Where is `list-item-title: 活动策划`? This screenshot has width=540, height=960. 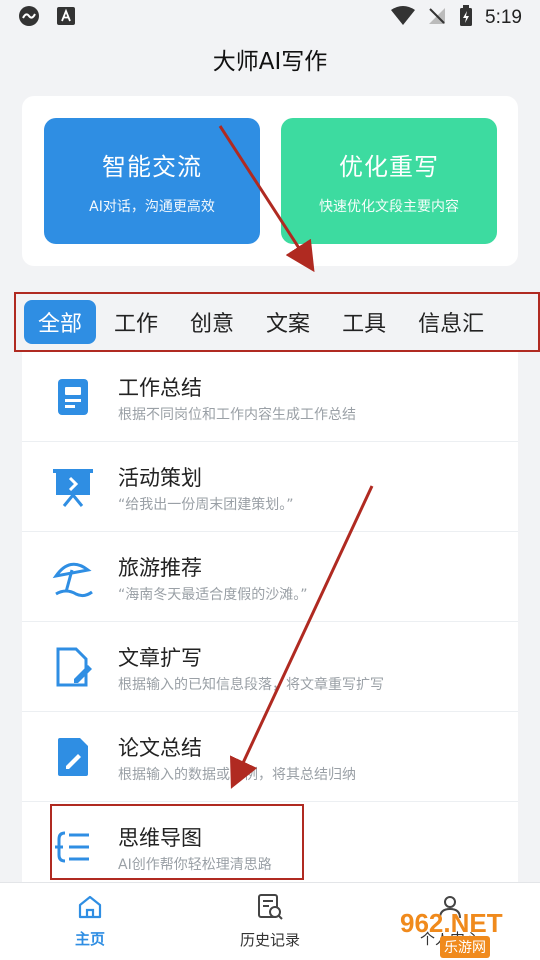
list-item-title: 活动策划 is located at coordinates (160, 478).